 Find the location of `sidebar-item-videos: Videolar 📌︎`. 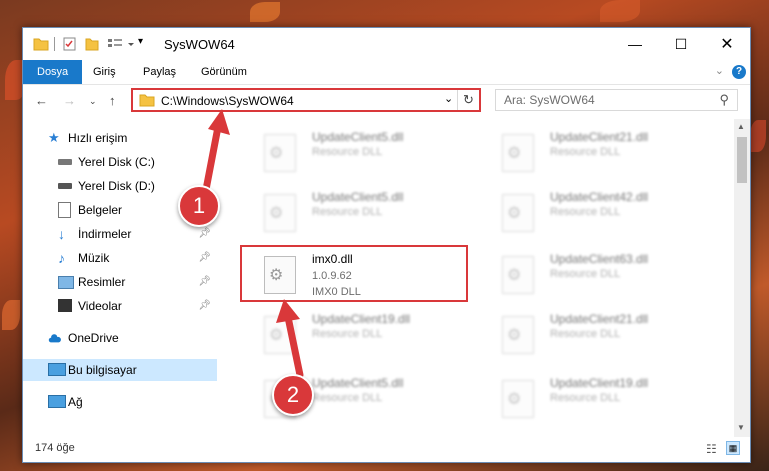

sidebar-item-videos: Videolar 📌︎ is located at coordinates (120, 306).